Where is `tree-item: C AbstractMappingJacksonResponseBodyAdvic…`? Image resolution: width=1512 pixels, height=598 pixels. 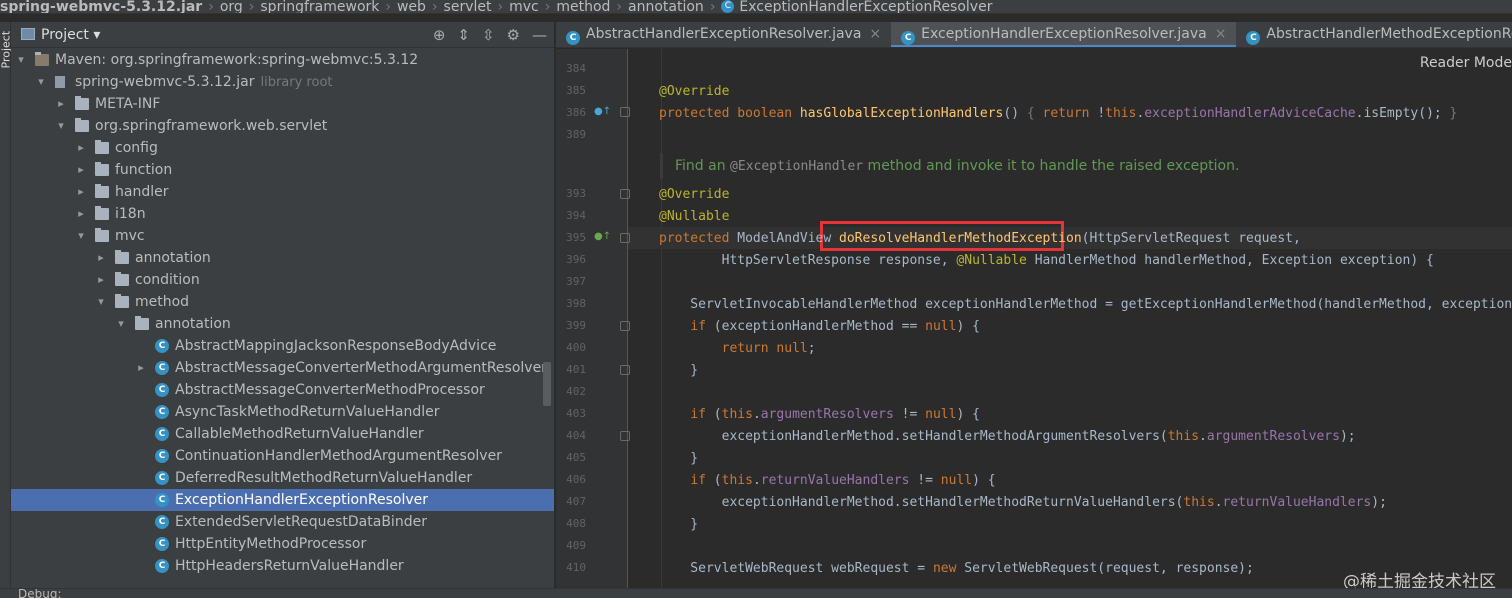 tree-item: C AbstractMappingJacksonResponseBodyAdvic… is located at coordinates (282, 346).